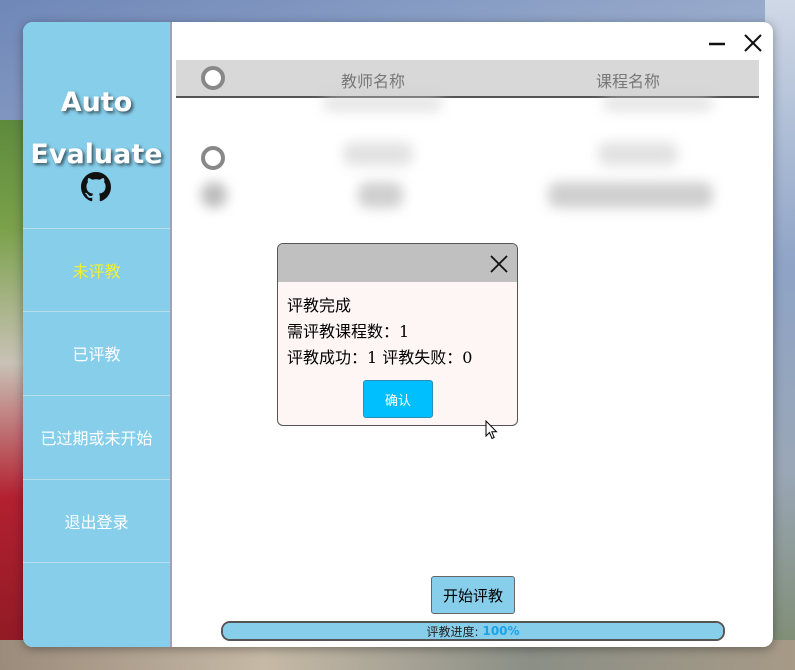  I want to click on table-header: 教师名称 课程名称, so click(467, 79).